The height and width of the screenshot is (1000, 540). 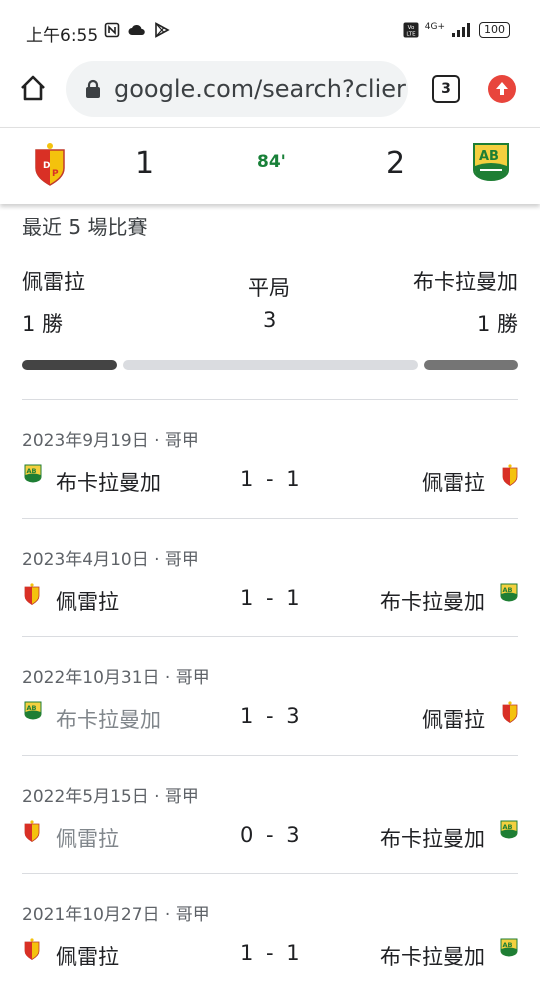 I want to click on browser-toolbar: google.com/search?clier 3, so click(x=270, y=92).